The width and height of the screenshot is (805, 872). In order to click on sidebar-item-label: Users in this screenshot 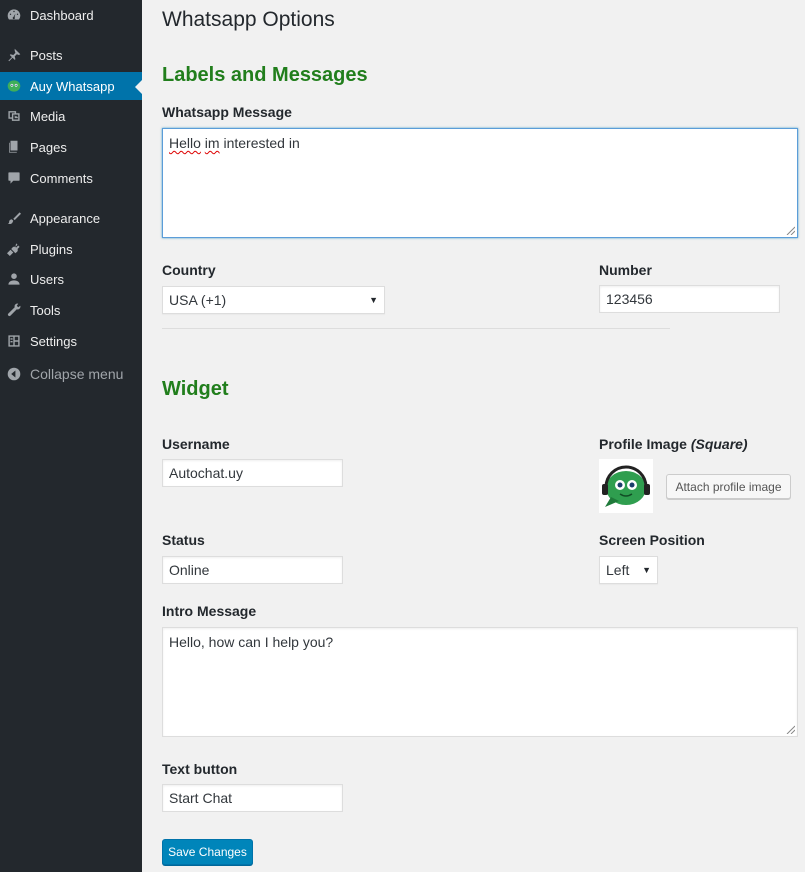, I will do `click(47, 279)`.